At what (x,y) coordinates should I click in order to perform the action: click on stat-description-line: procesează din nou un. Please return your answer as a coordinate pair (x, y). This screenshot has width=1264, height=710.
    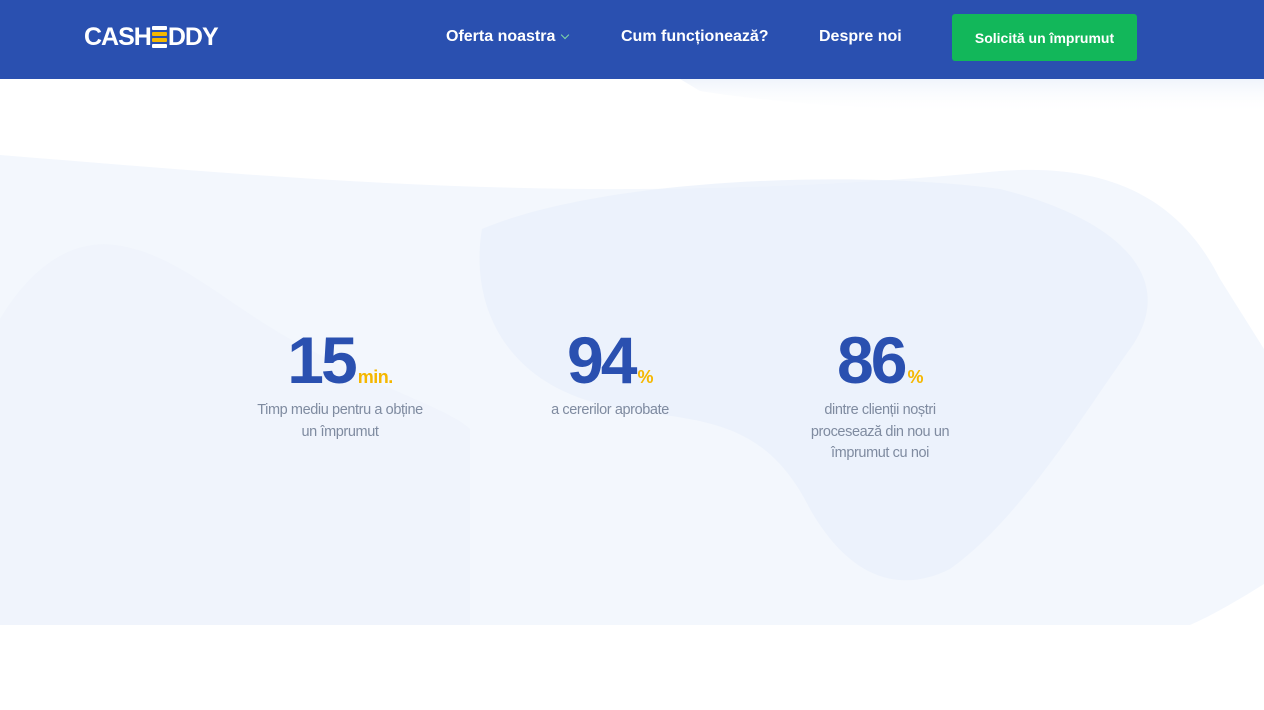
    Looking at the image, I should click on (880, 431).